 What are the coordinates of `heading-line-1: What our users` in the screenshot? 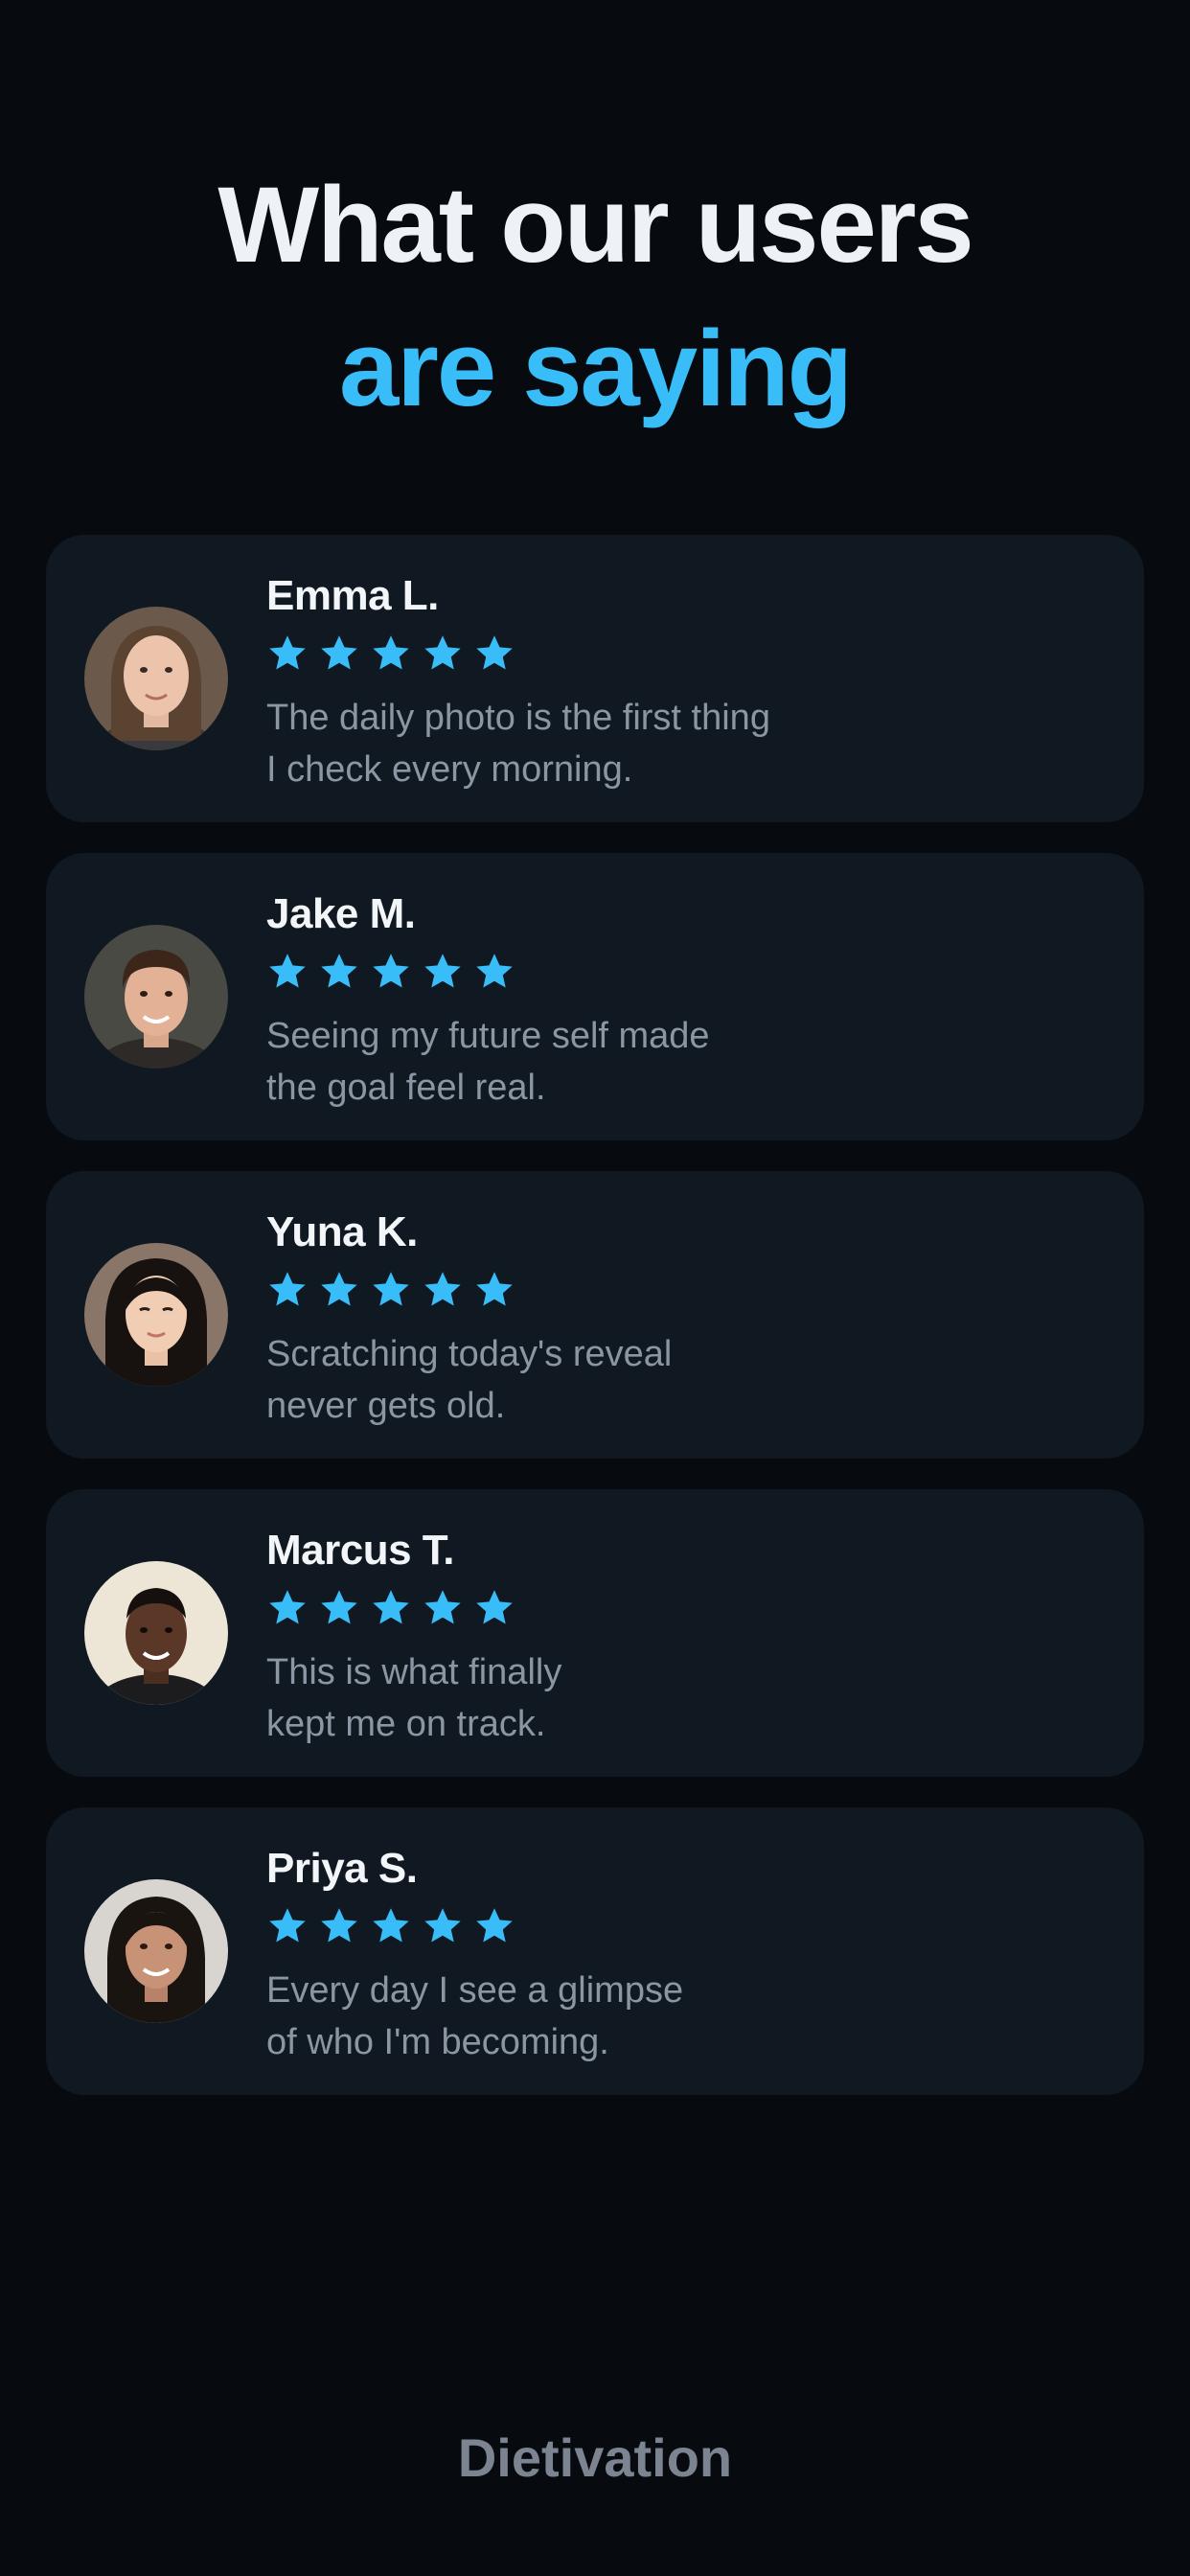 It's located at (595, 225).